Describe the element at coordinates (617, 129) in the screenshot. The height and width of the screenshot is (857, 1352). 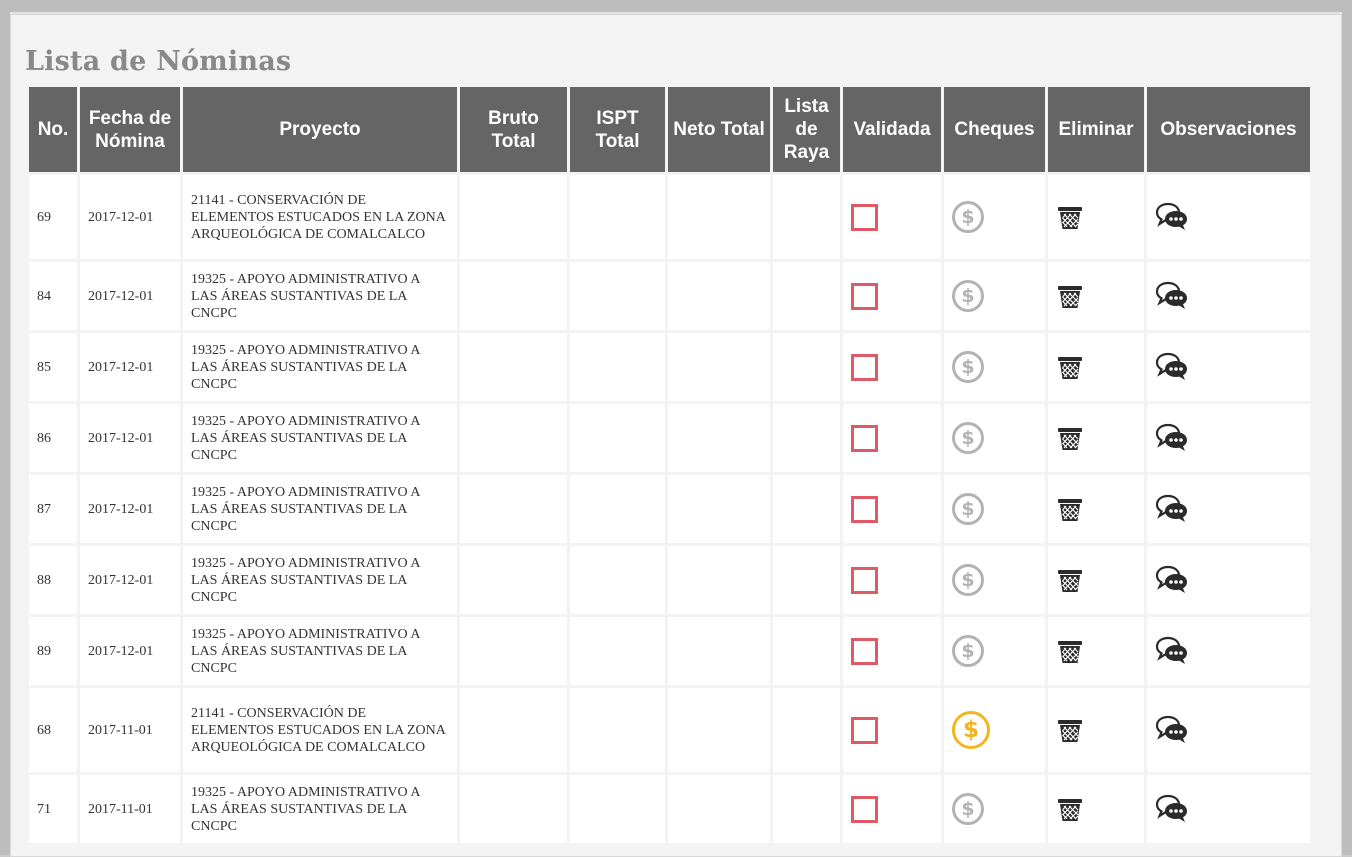
I see `header-ispt: ISPT Total` at that location.